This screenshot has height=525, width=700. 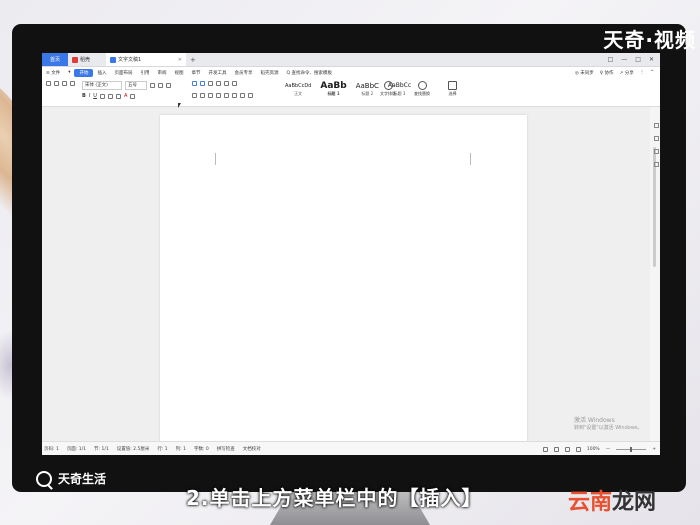 I want to click on menu-page-layout: 页面布局, so click(x=123, y=73).